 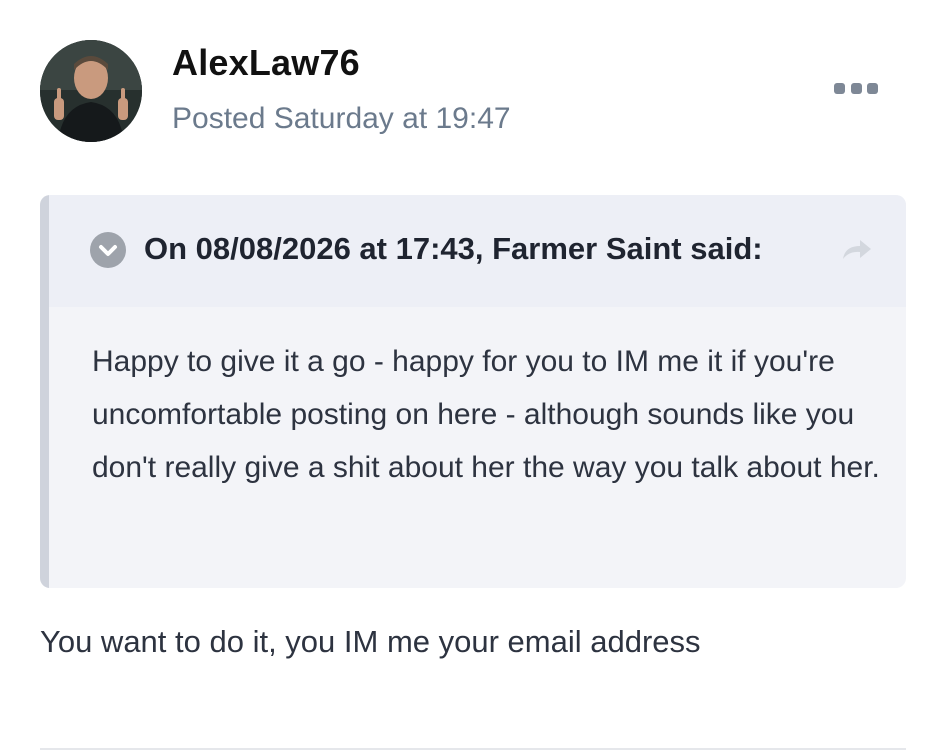 What do you see at coordinates (44, 391) in the screenshot?
I see `quote-accent-bar` at bounding box center [44, 391].